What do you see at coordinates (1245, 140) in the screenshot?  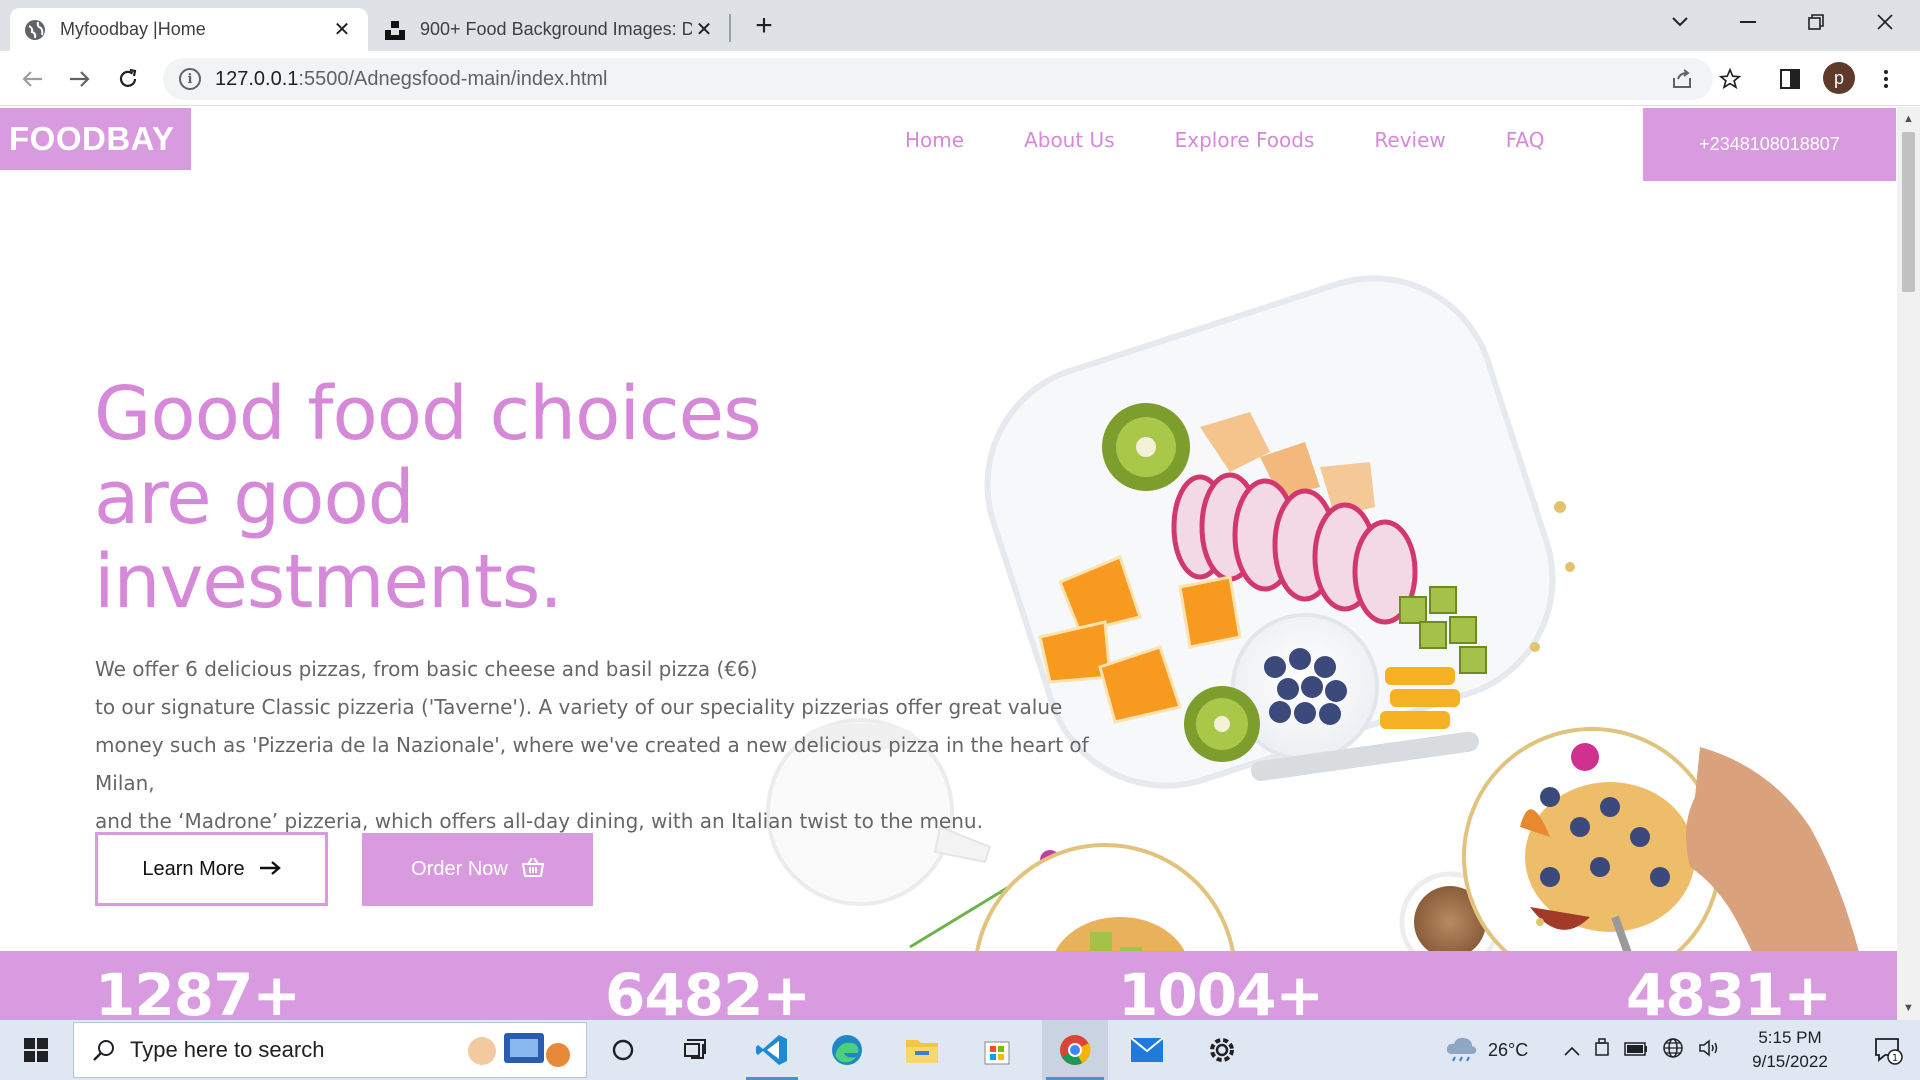 I see `nav-explore-foods: Explore Foods` at bounding box center [1245, 140].